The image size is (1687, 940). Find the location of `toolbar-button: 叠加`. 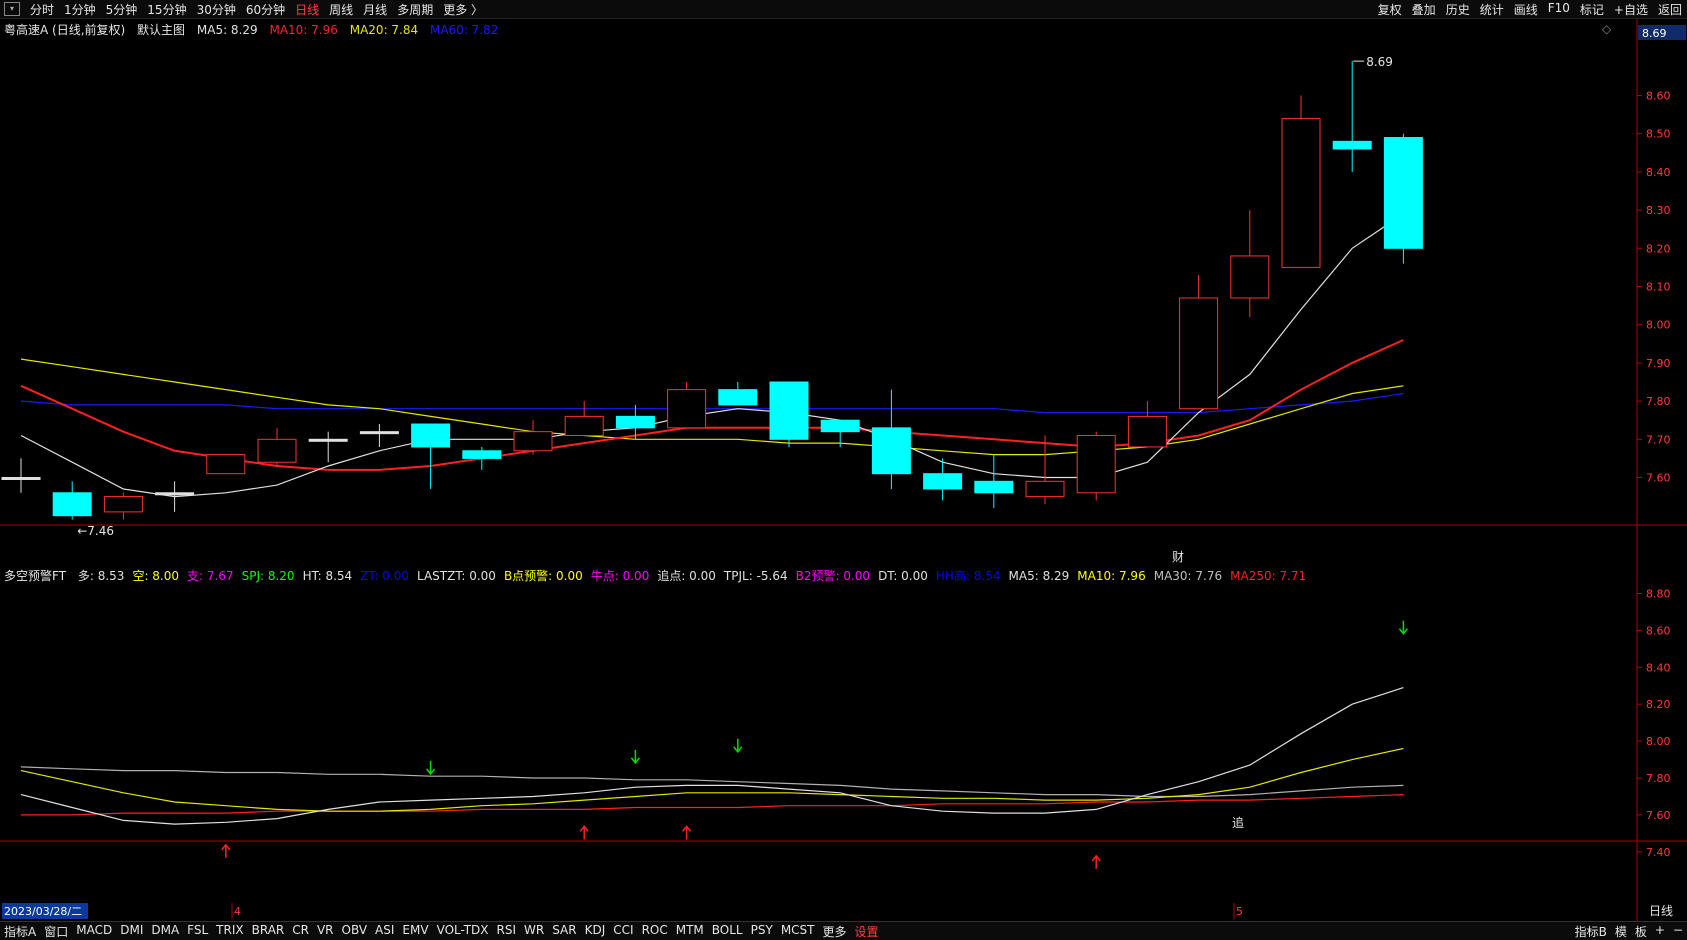

toolbar-button: 叠加 is located at coordinates (1424, 9).